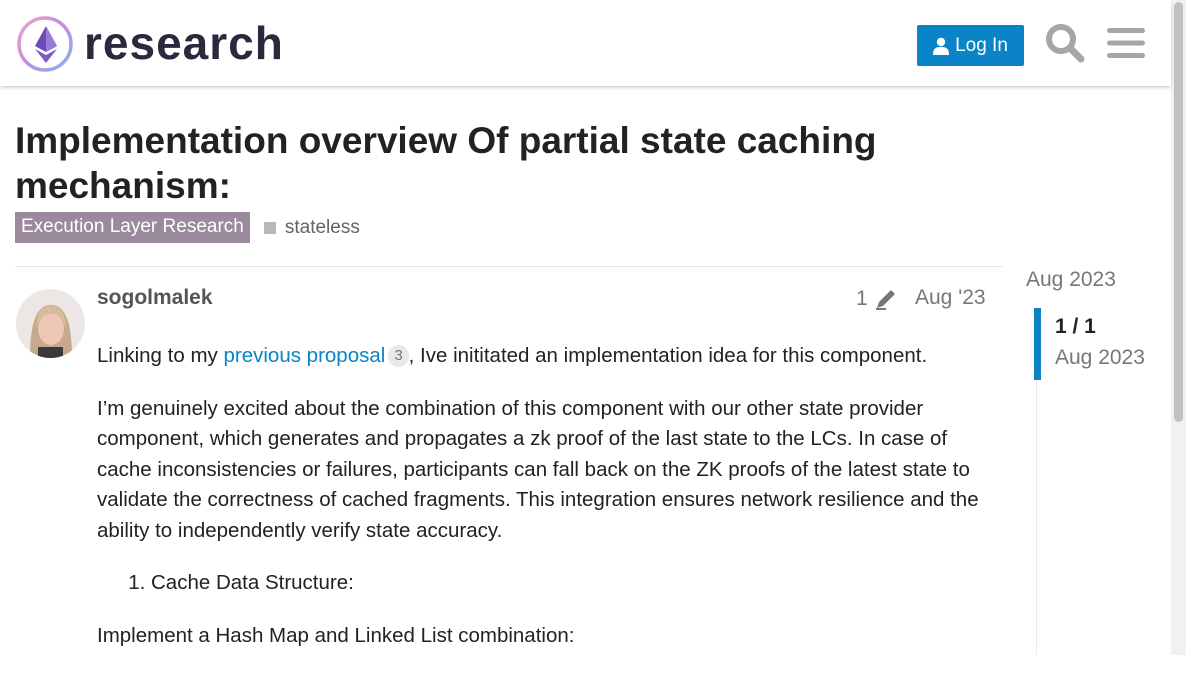 The width and height of the screenshot is (1186, 673). I want to click on post-ordered-list: Cache Data Structure:, so click(544, 583).